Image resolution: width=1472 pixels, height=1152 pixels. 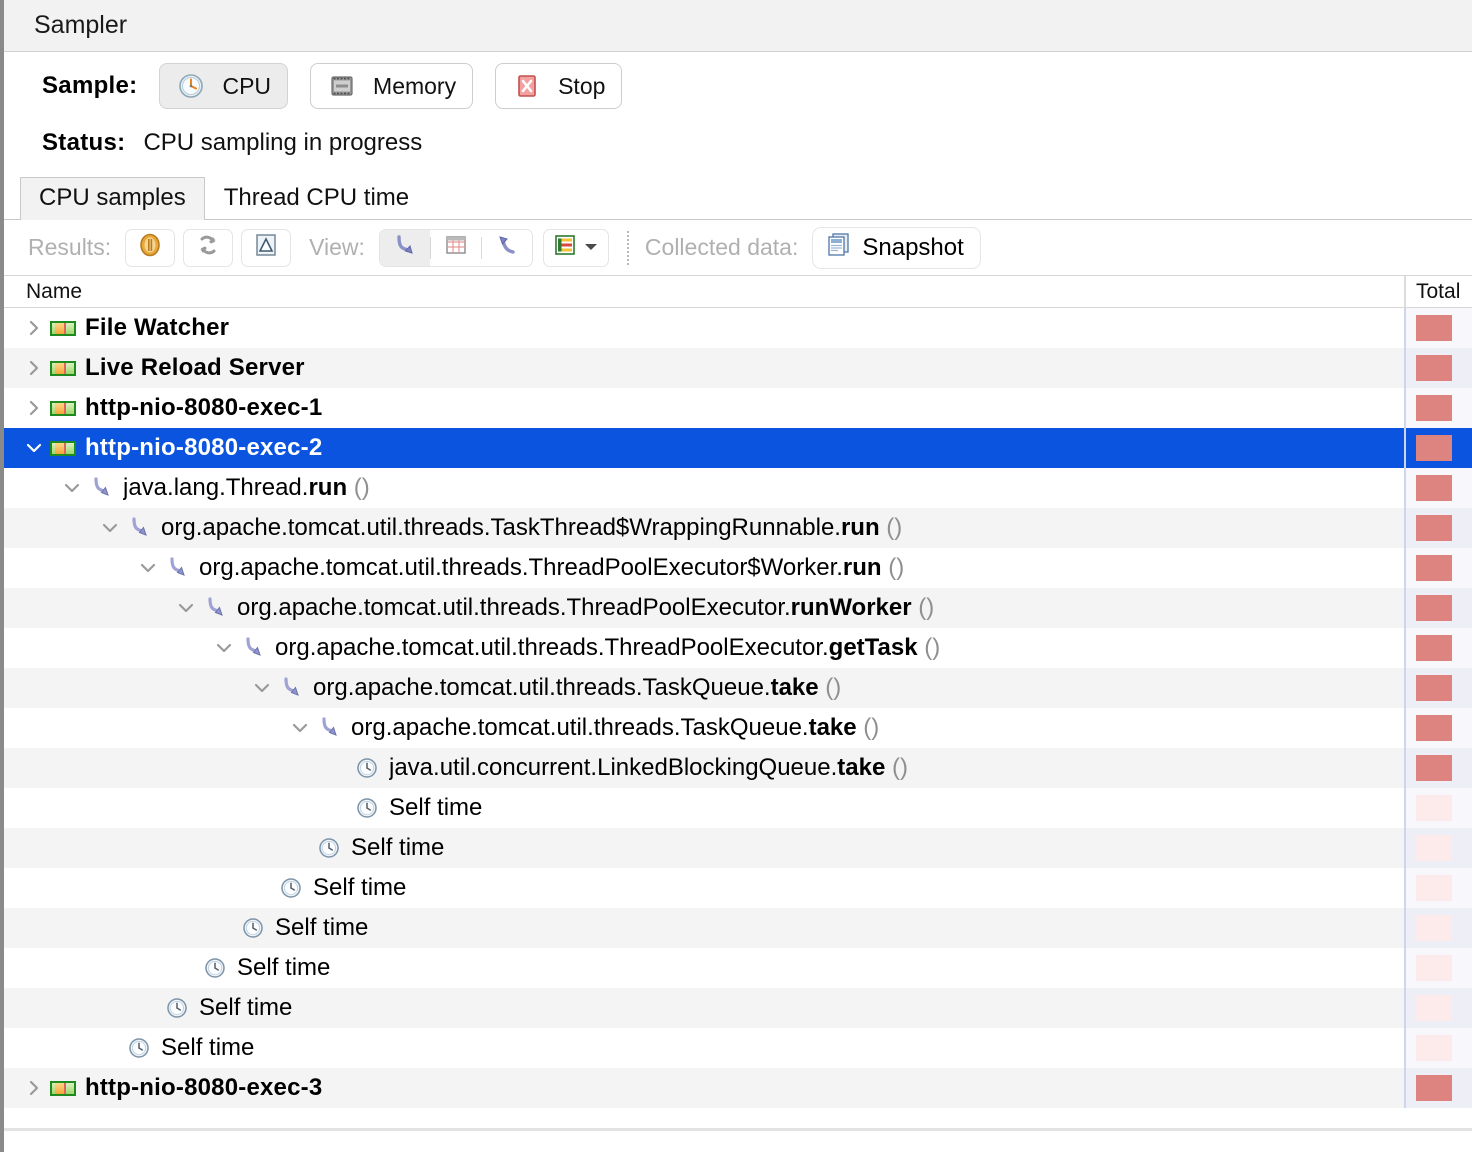 I want to click on row-name-cell: http-nio-8080-exec-1, so click(x=704, y=408).